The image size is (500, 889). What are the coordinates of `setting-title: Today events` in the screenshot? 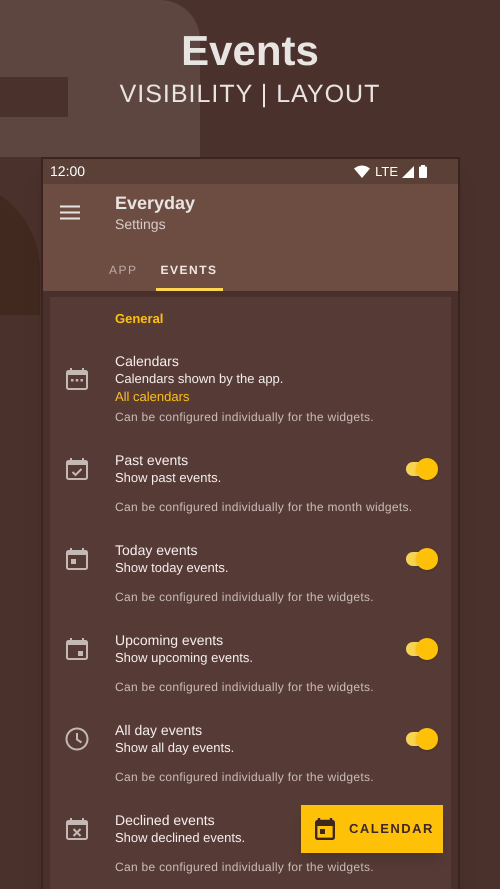 It's located at (156, 550).